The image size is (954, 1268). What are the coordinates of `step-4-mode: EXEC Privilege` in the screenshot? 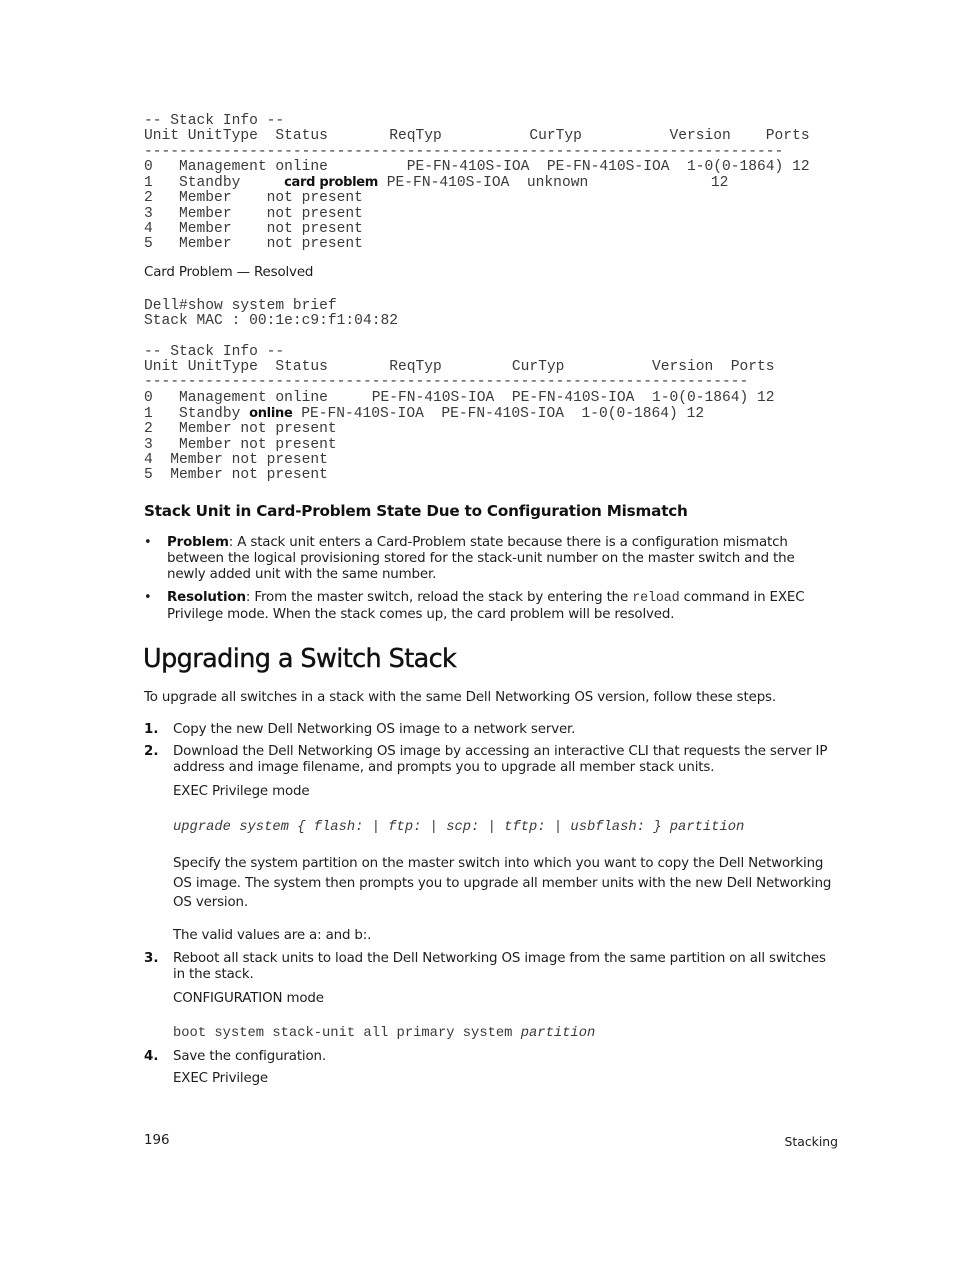 It's located at (221, 1078).